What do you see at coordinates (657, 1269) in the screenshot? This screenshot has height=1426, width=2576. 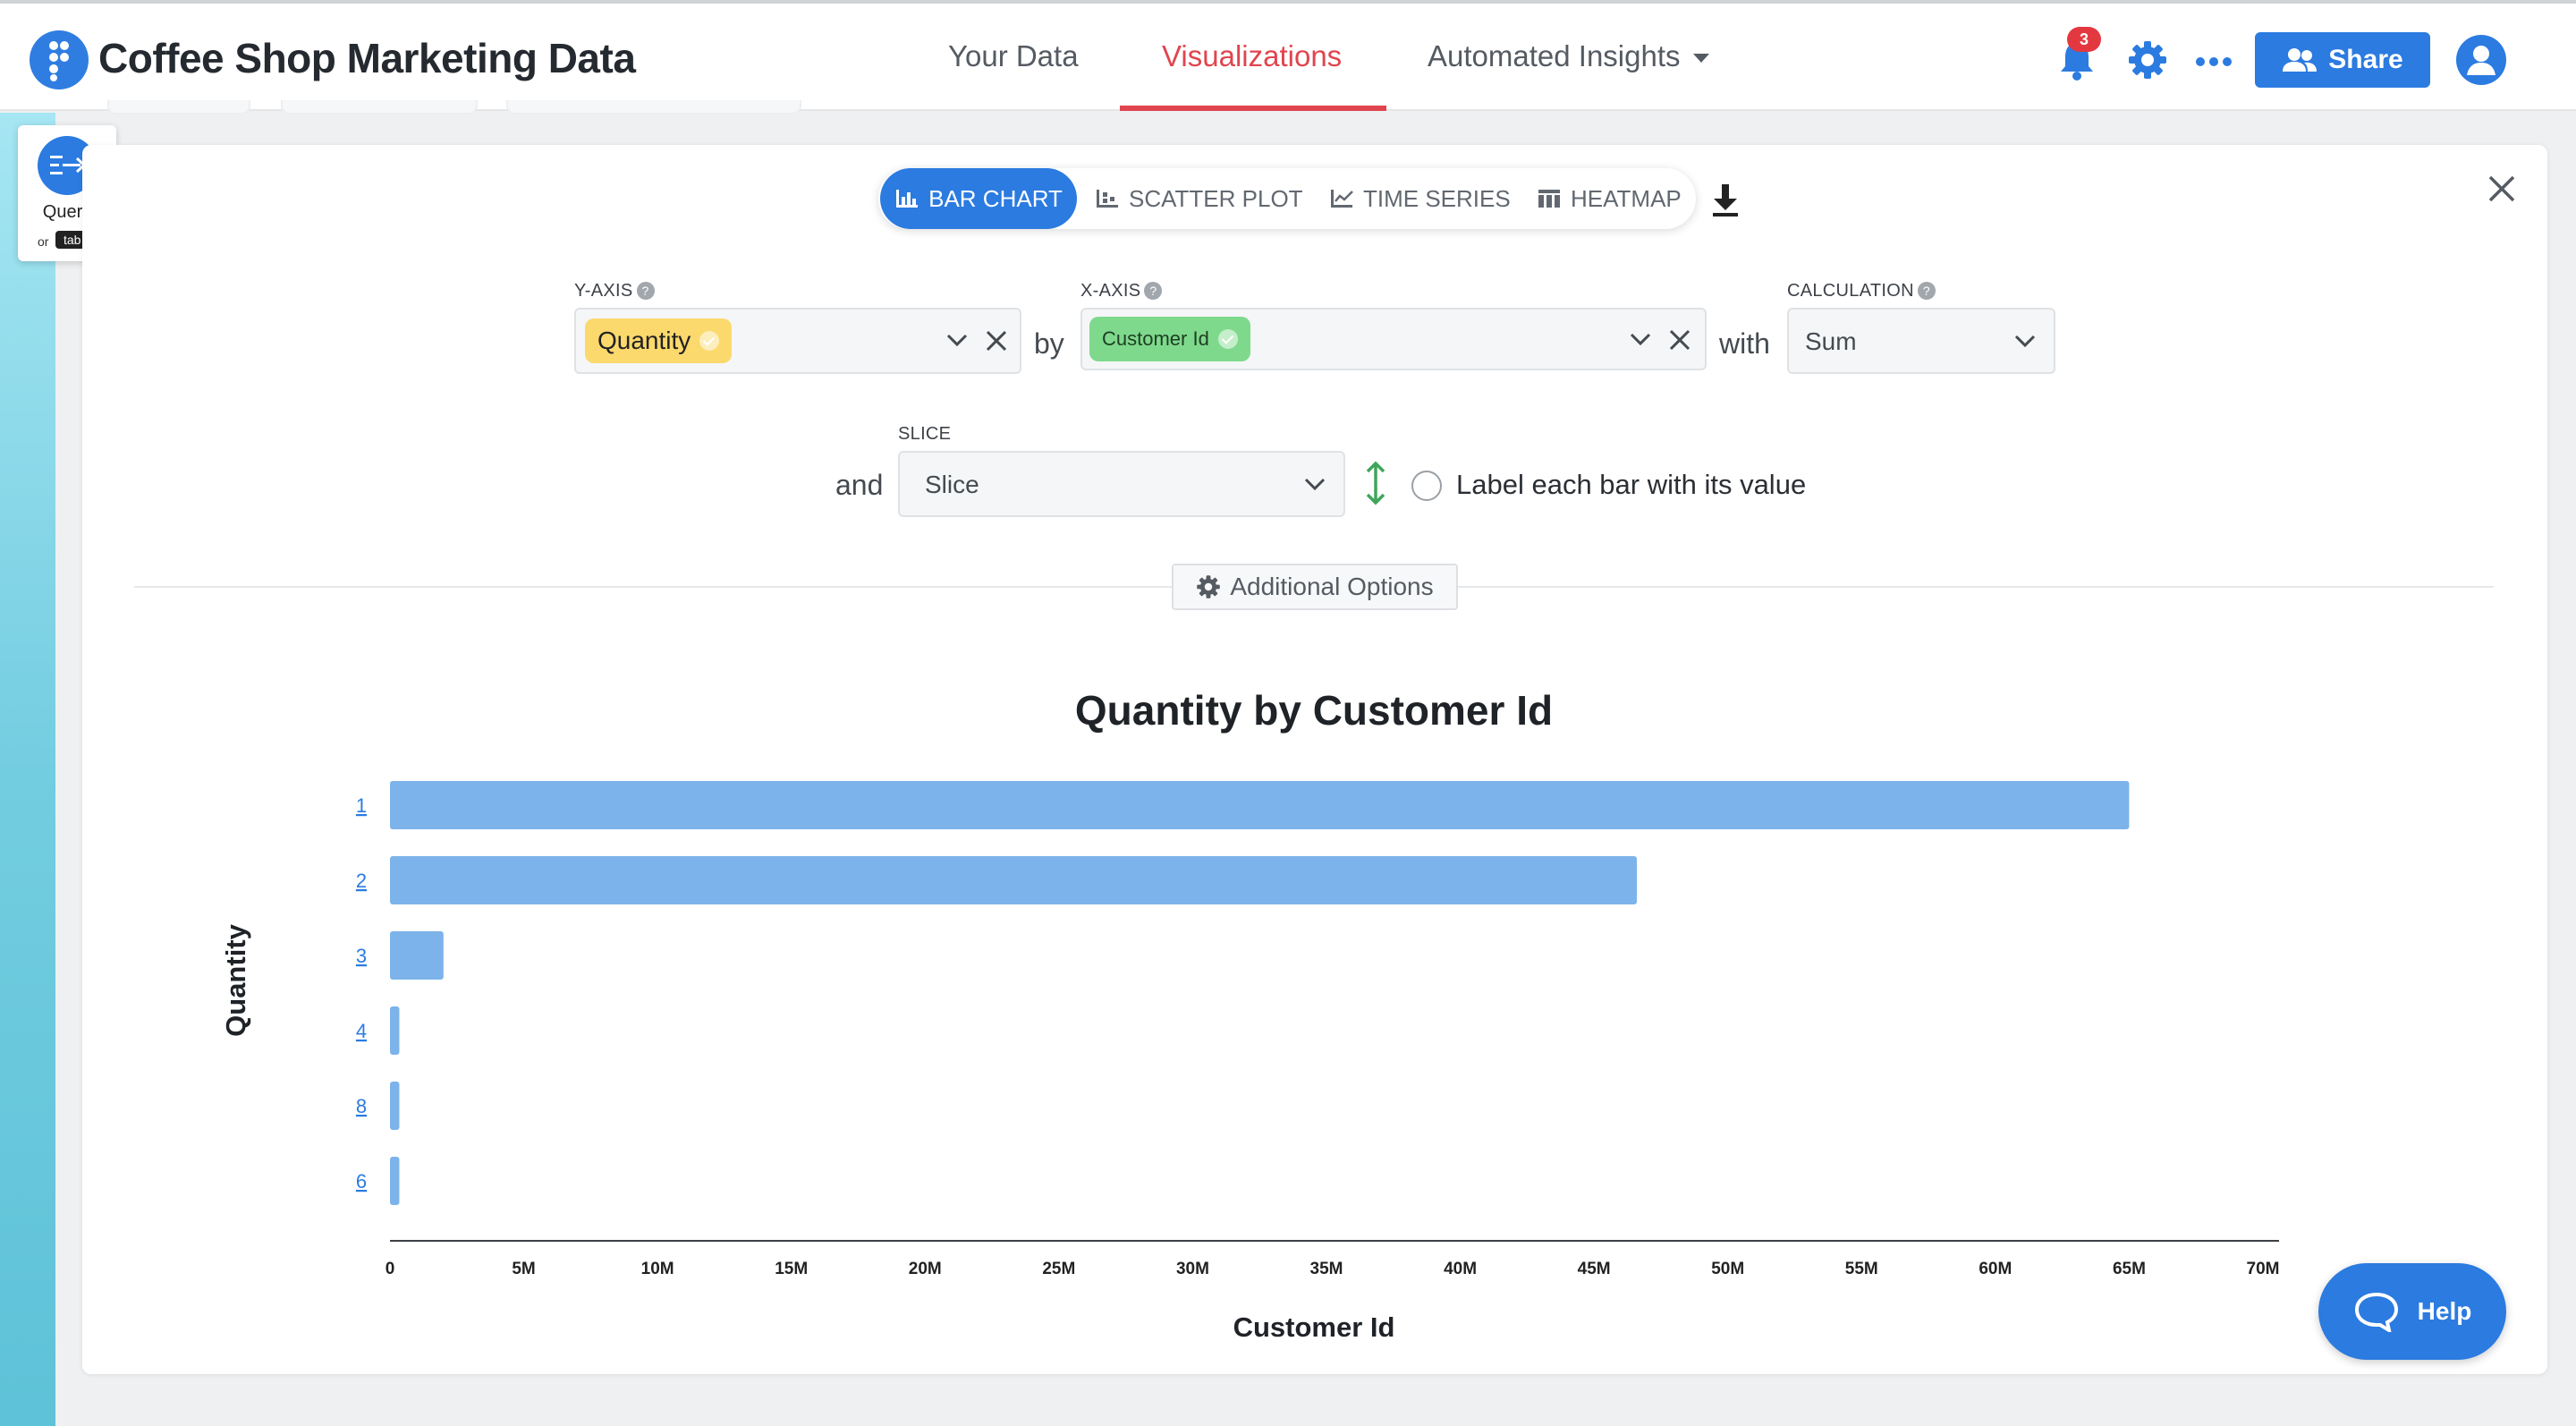 I see `x-tick-label: 10M` at bounding box center [657, 1269].